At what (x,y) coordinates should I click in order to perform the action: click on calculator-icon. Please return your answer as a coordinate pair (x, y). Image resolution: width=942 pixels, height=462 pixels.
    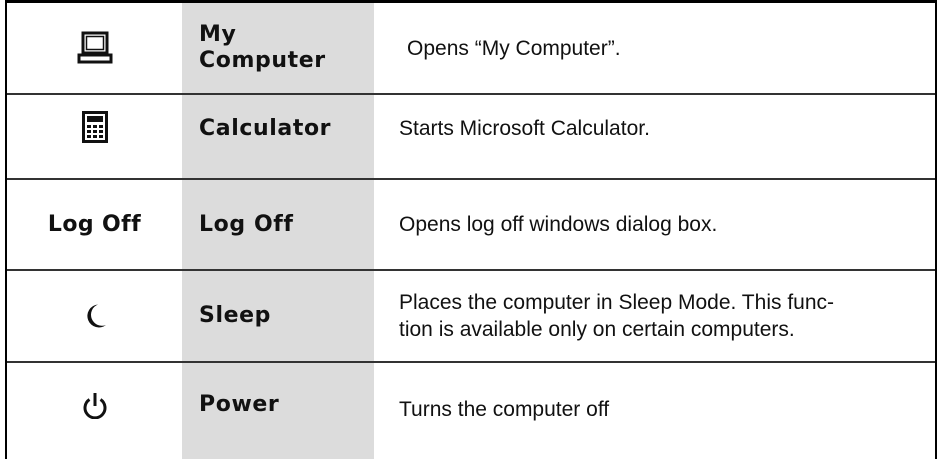
    Looking at the image, I should click on (94, 127).